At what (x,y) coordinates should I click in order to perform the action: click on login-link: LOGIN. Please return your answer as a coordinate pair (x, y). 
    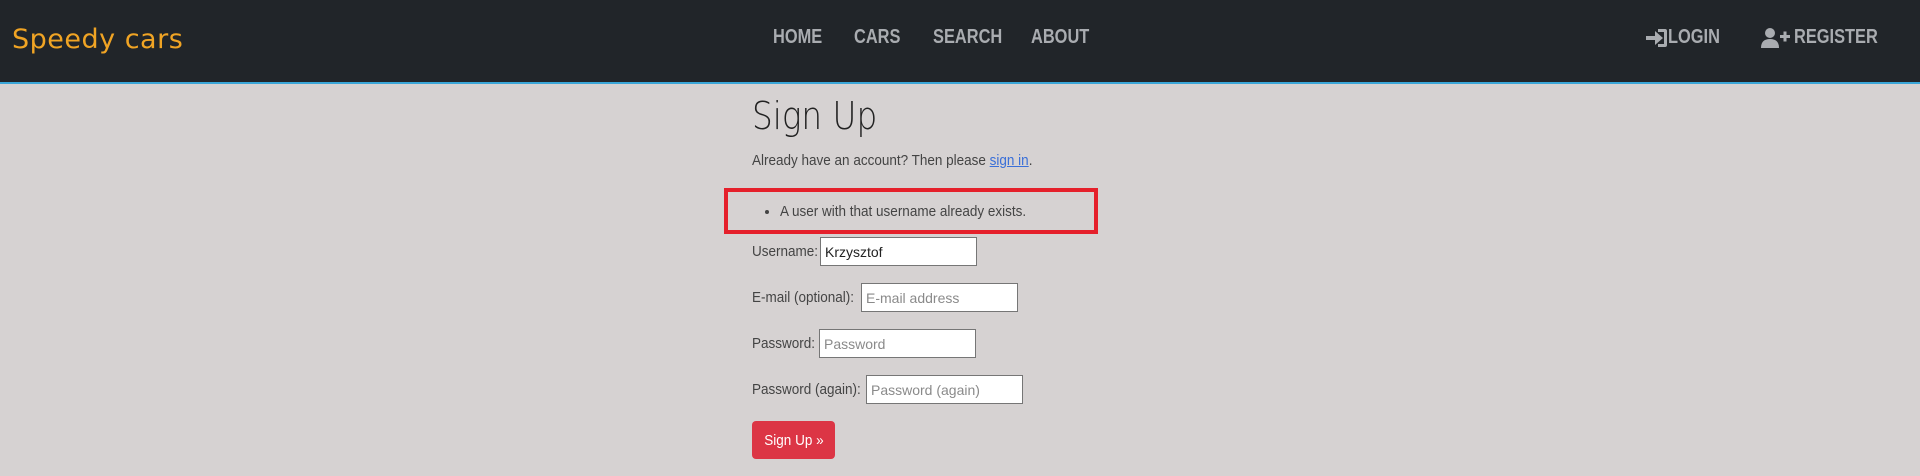
    Looking at the image, I should click on (1687, 37).